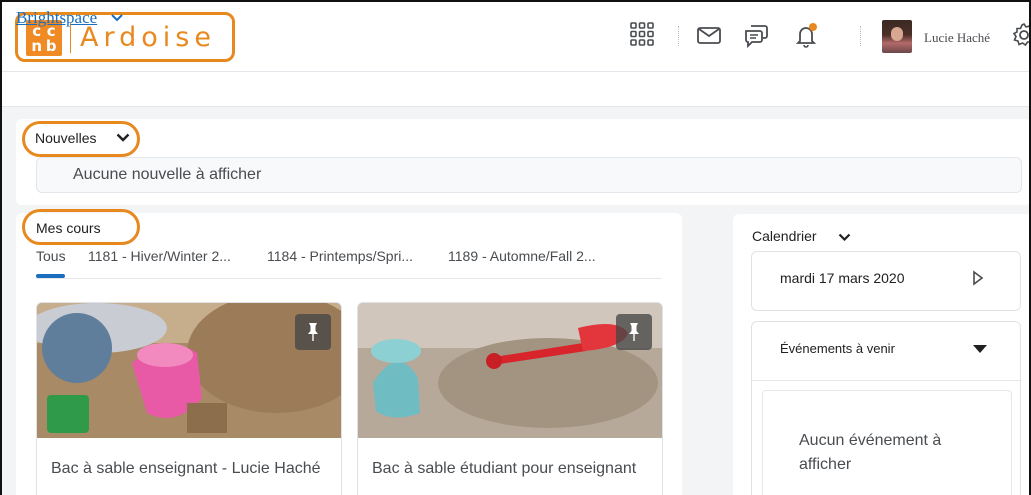 The height and width of the screenshot is (495, 1031). I want to click on no-events-text: Aucun événement à afficher, so click(870, 452).